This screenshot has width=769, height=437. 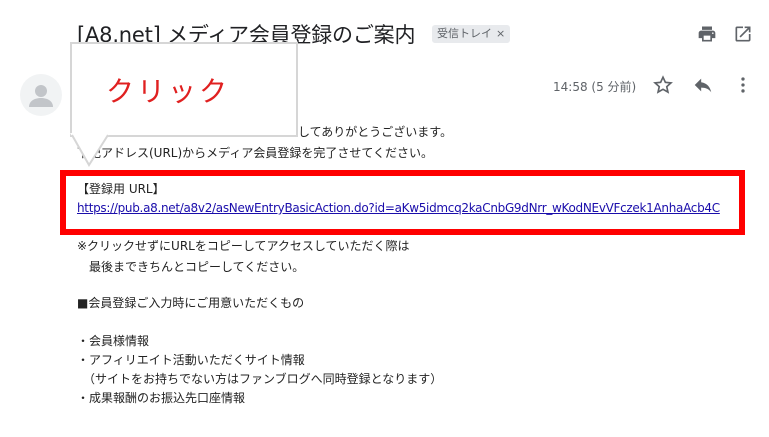 I want to click on list-item-note: （サイトをお持ちでない方はファンブログへ同時登録となります）, so click(x=260, y=379).